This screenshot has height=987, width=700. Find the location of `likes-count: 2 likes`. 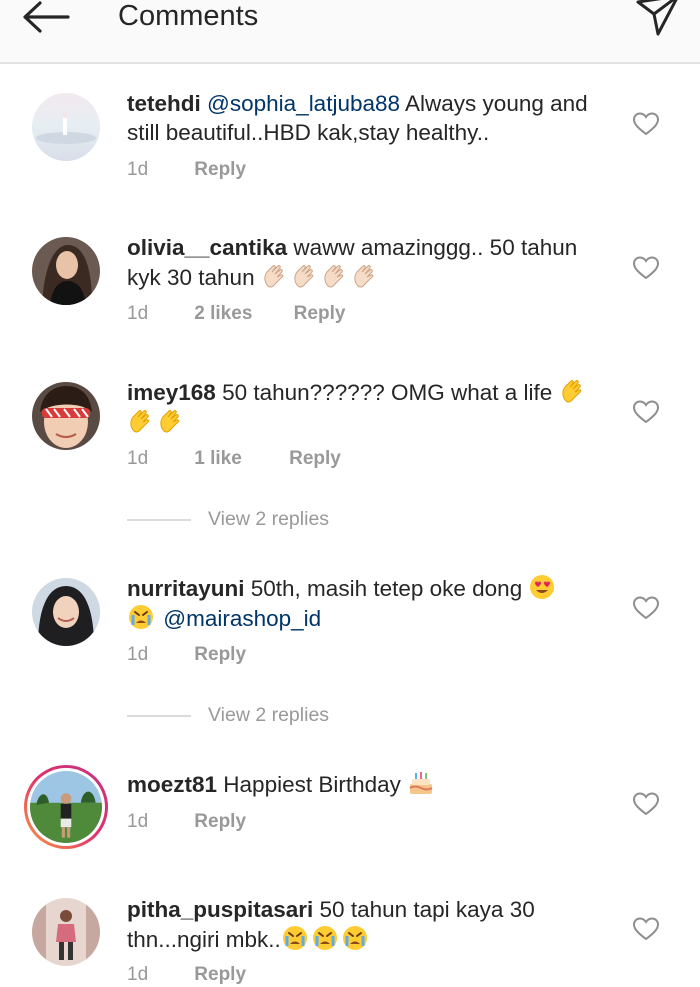

likes-count: 2 likes is located at coordinates (223, 314).